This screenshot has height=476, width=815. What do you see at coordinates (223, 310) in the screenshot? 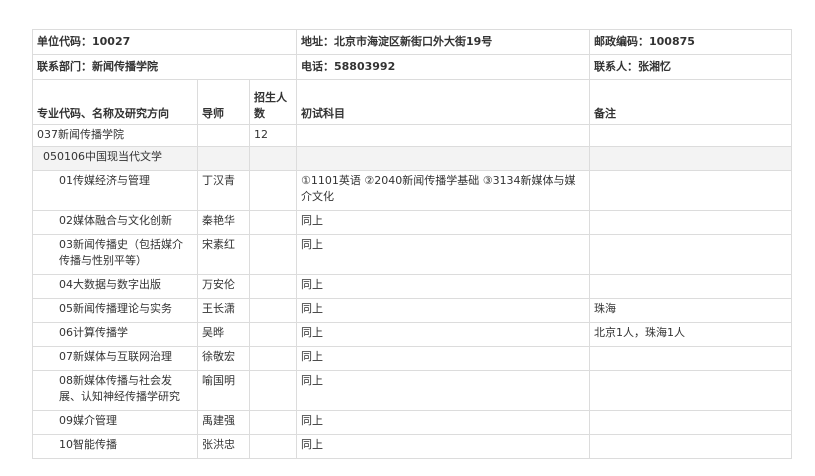
I see `advisor: 王长潇` at bounding box center [223, 310].